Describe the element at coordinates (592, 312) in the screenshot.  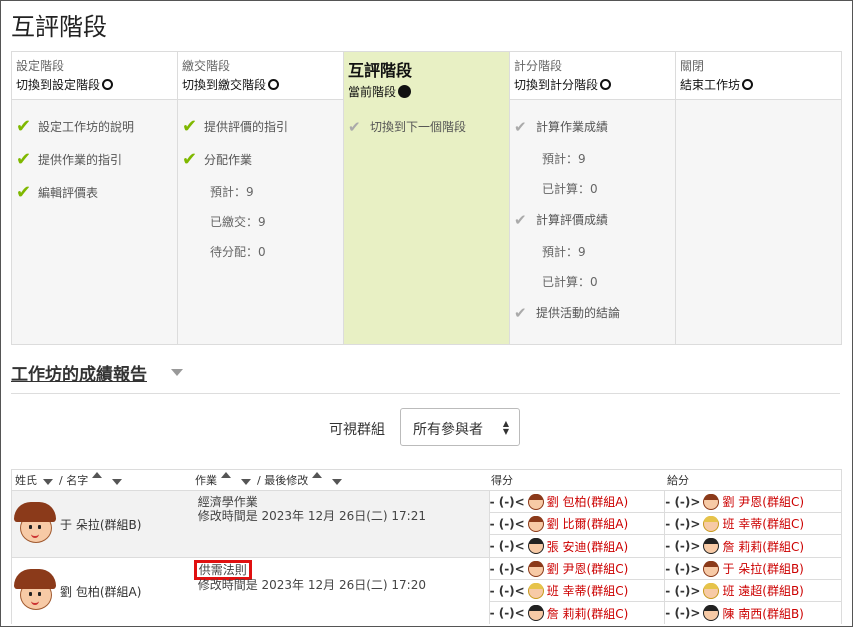
I see `task-item: ✔ 提供活動的結論` at that location.